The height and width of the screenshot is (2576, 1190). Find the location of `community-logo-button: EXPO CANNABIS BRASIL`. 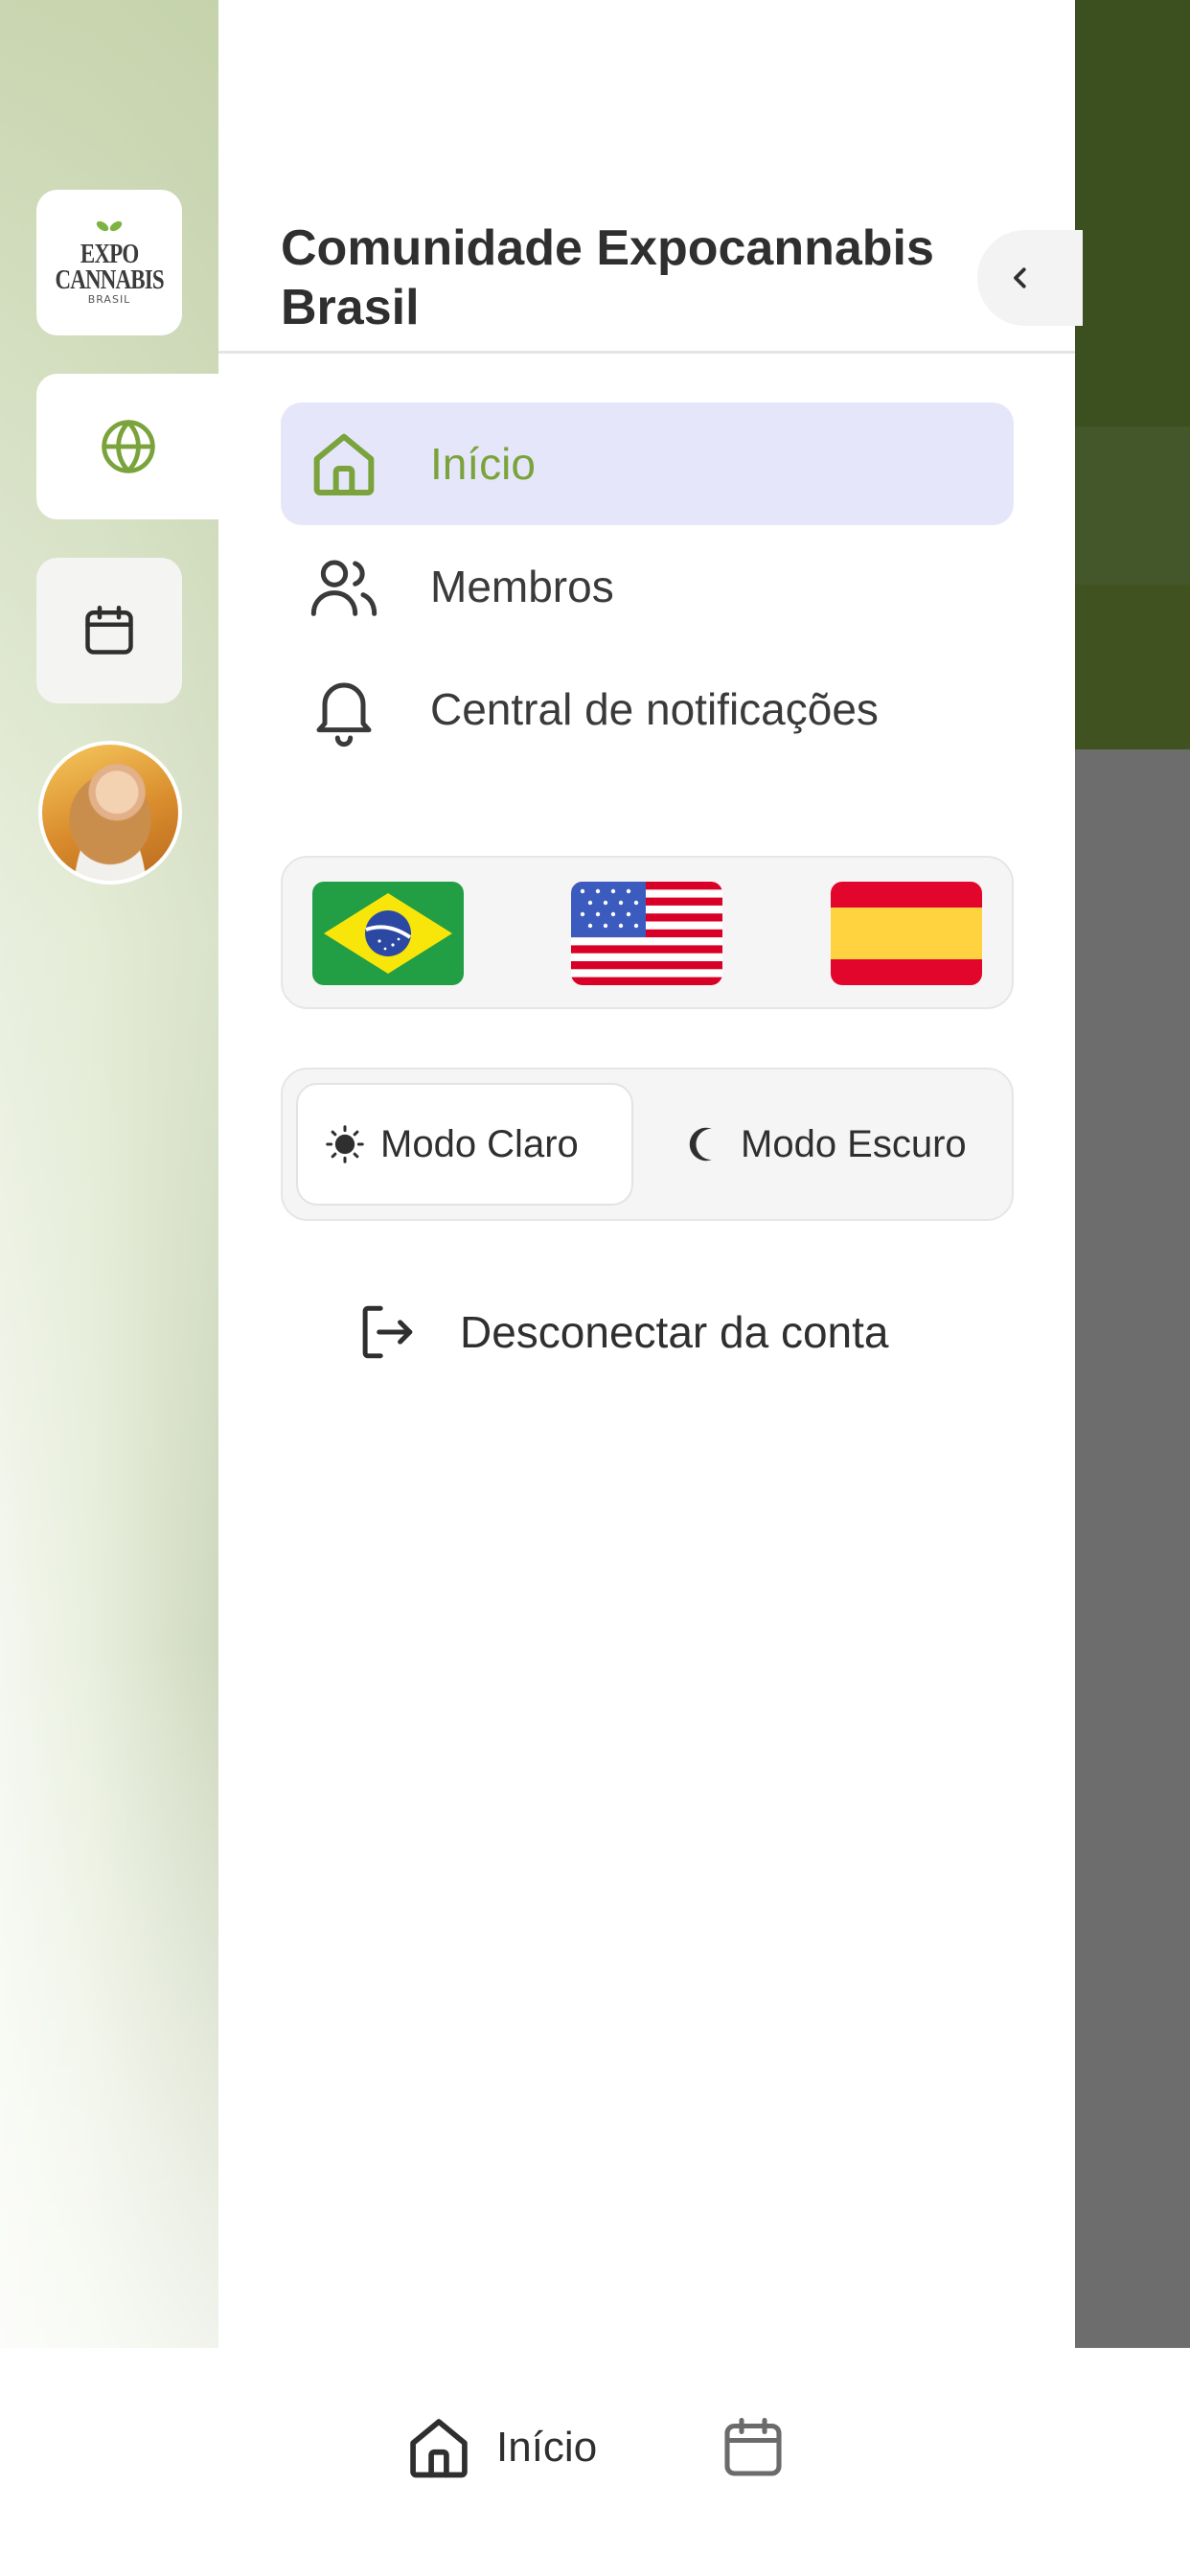

community-logo-button: EXPO CANNABIS BRASIL is located at coordinates (109, 262).